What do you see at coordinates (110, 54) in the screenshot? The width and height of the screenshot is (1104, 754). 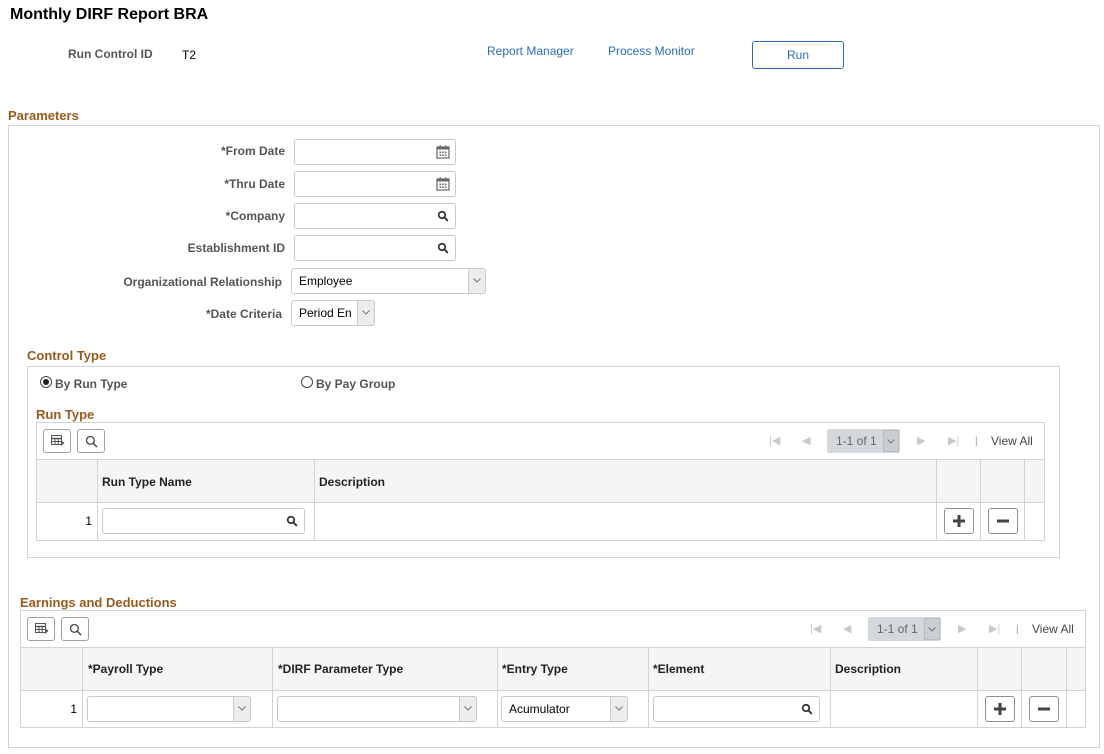 I see `run-control-id-label: Run Control ID` at bounding box center [110, 54].